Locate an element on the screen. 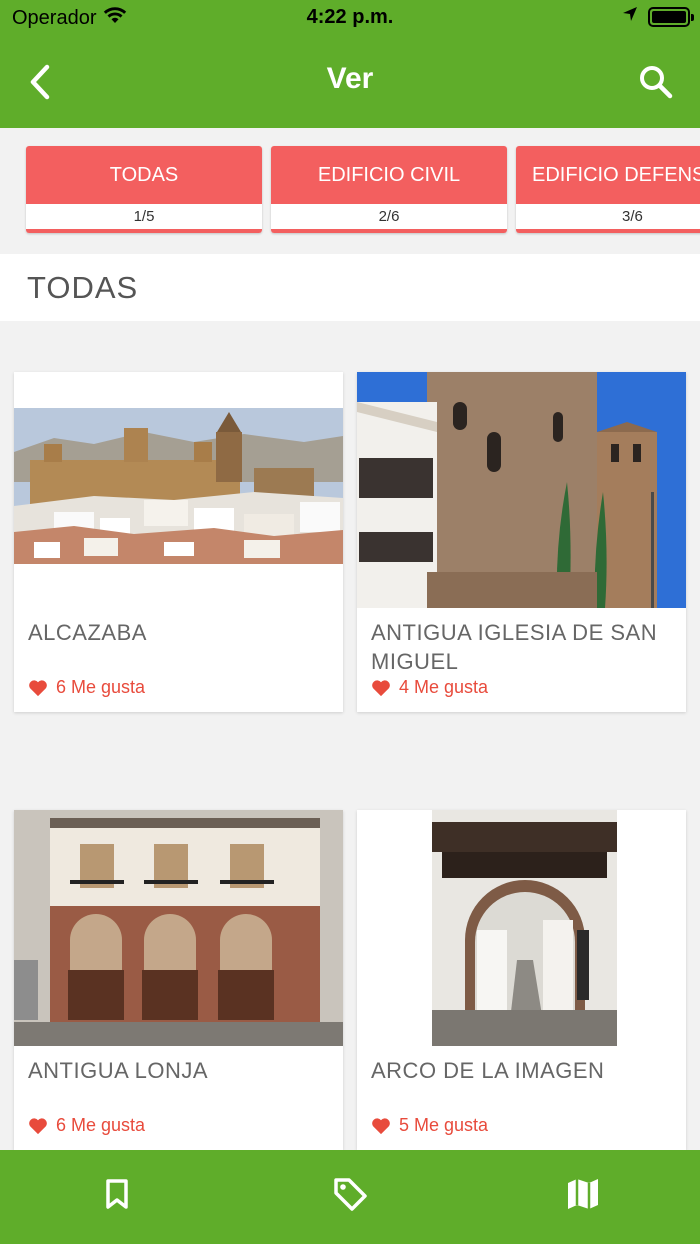 The width and height of the screenshot is (700, 1244). monument-title: ARCO DE LA IMAGEN is located at coordinates (488, 1070).